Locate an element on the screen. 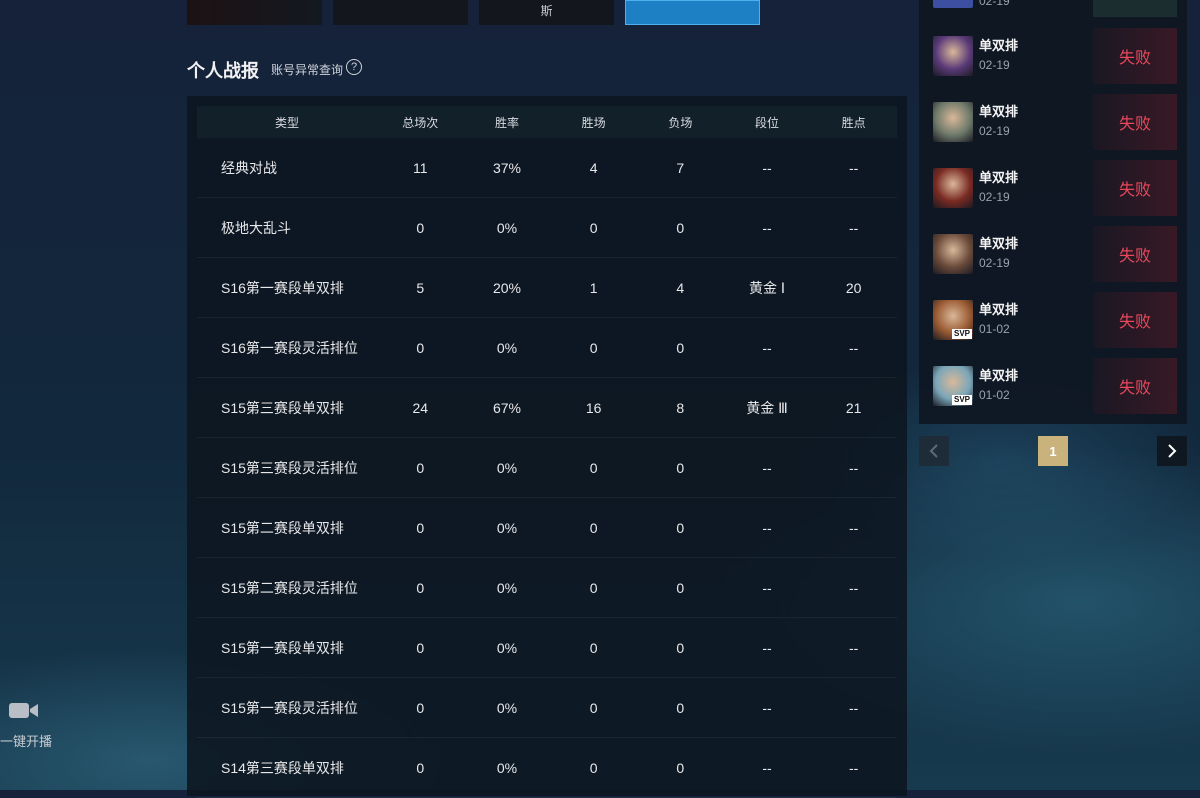  prev-page-button is located at coordinates (934, 451).